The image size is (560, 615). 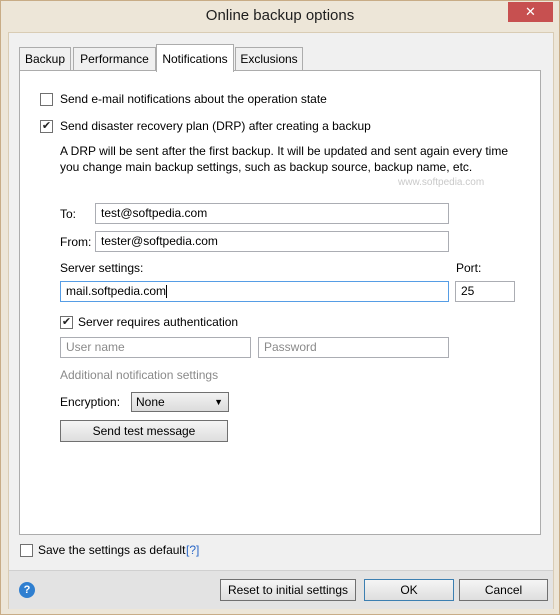 I want to click on text-cursor, so click(x=167, y=292).